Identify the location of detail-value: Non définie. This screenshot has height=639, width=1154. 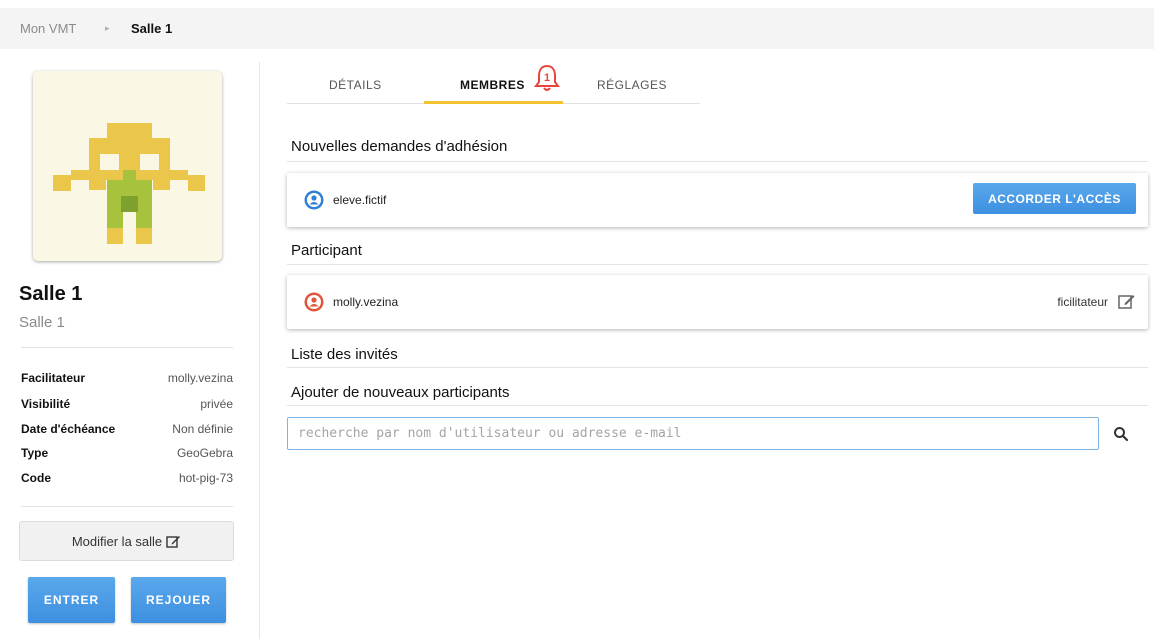
(202, 429).